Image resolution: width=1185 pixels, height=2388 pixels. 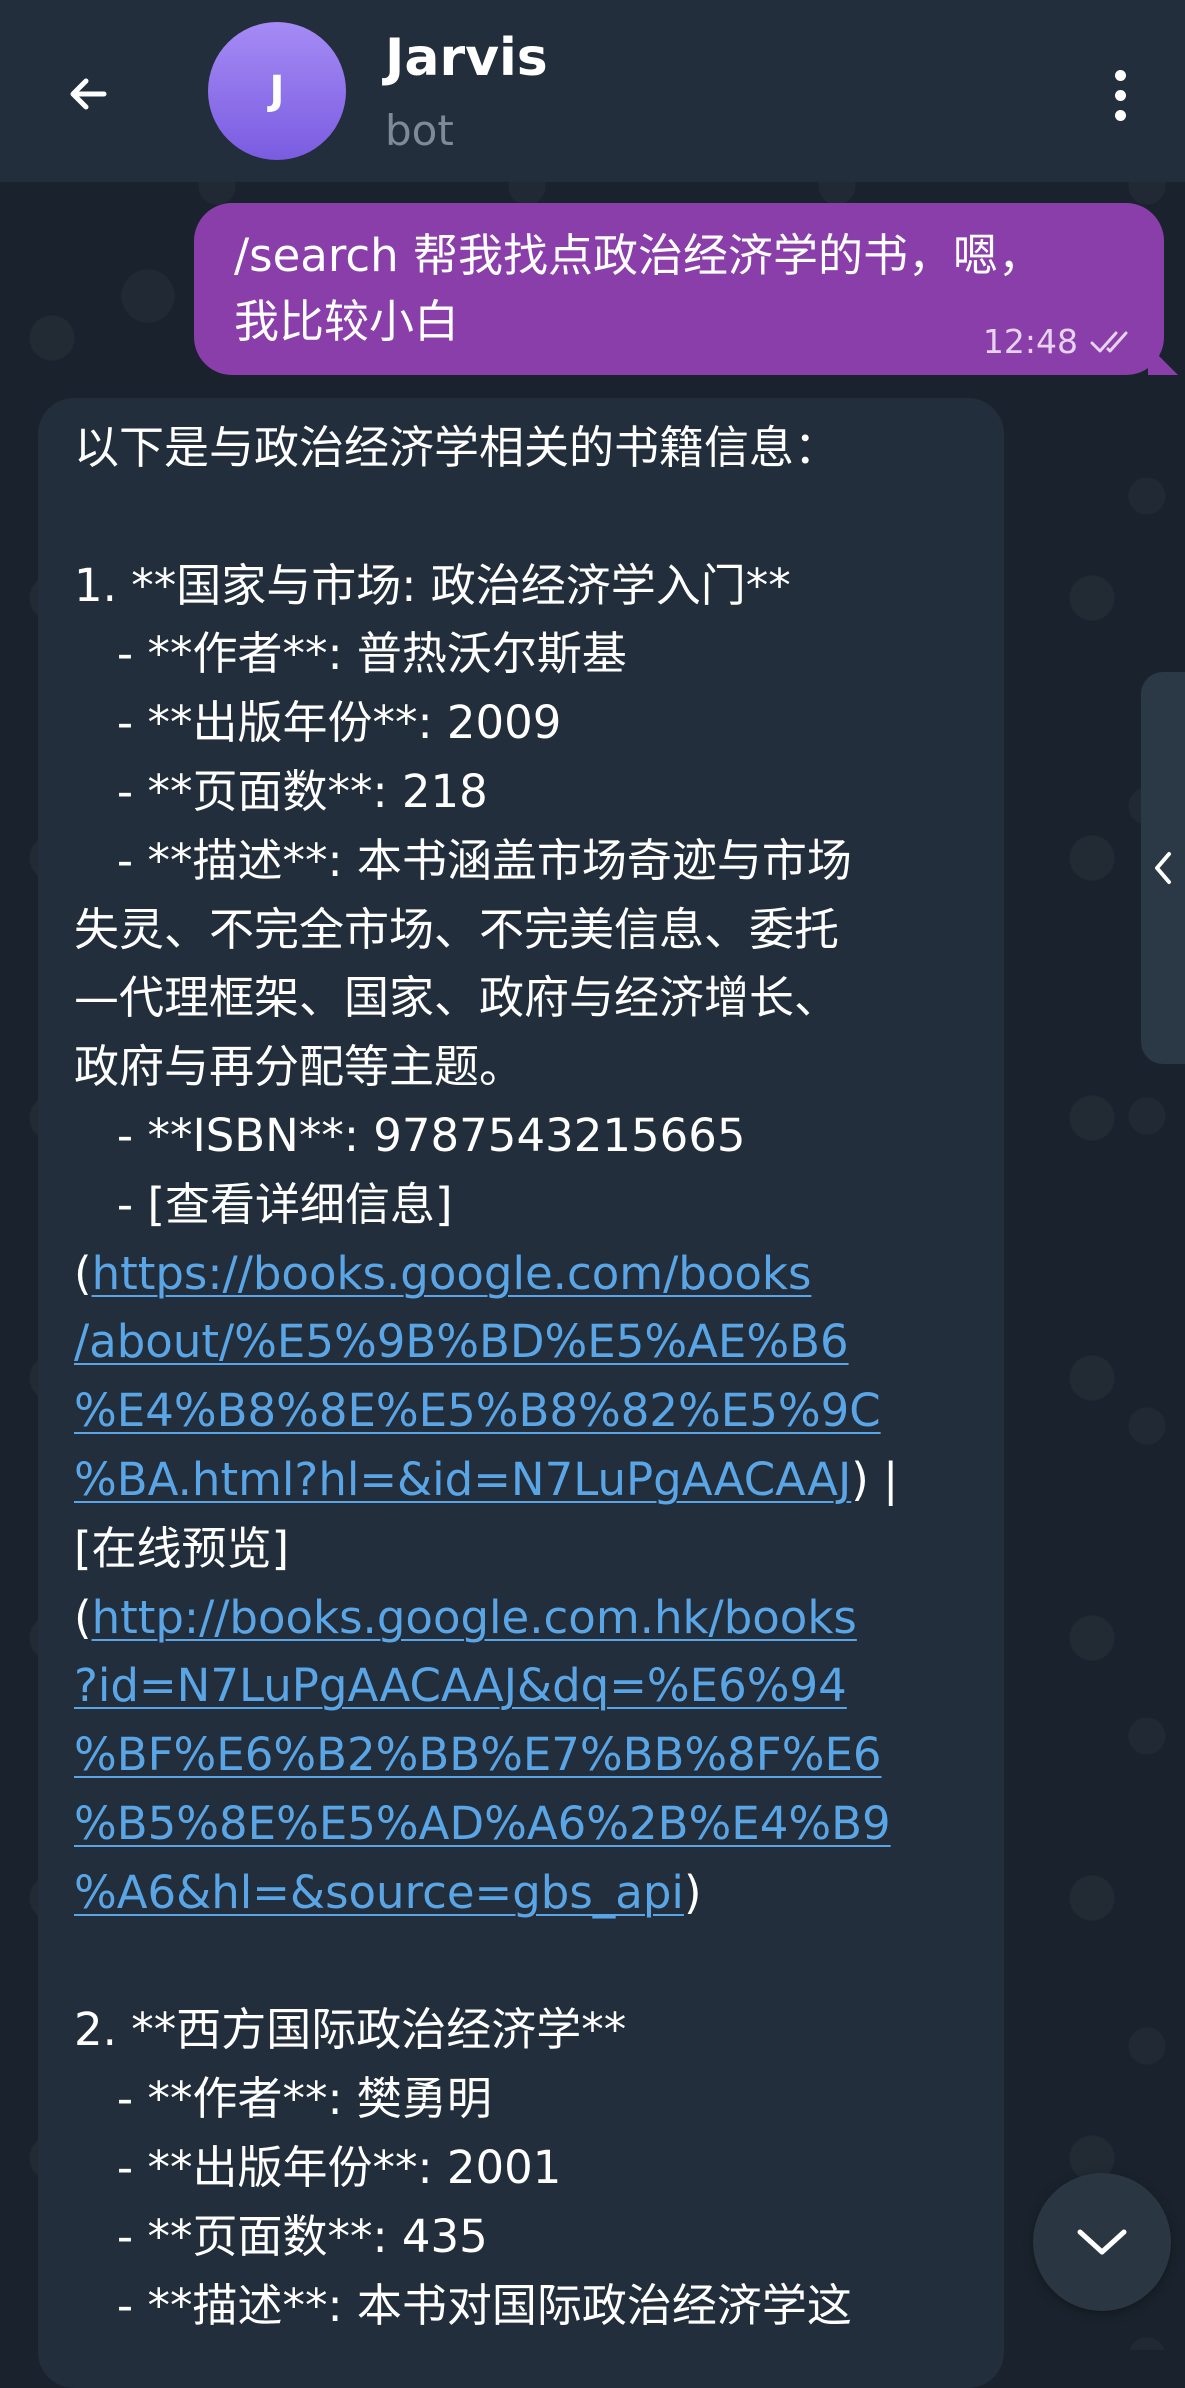 I want to click on message-line: 政府与再分配等主题。, so click(x=529, y=1067).